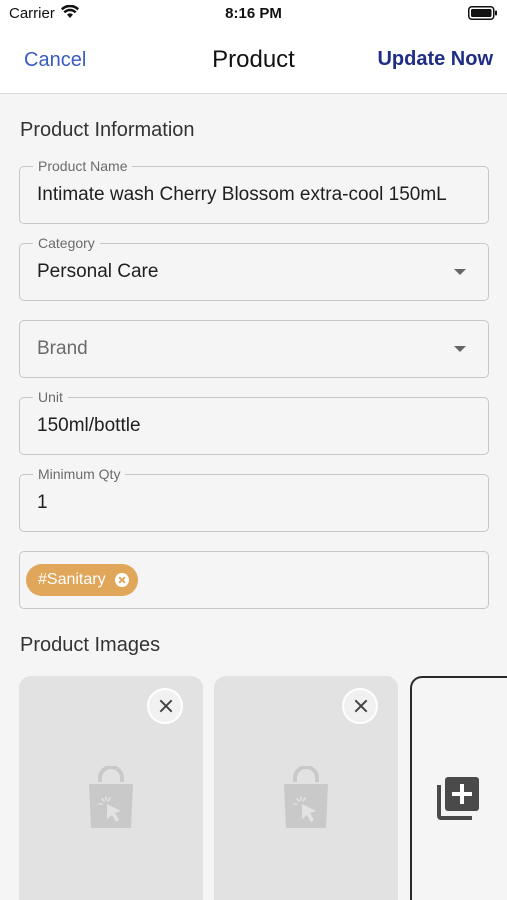 The height and width of the screenshot is (900, 507). What do you see at coordinates (254, 267) in the screenshot?
I see `category-select: Category Personal Care` at bounding box center [254, 267].